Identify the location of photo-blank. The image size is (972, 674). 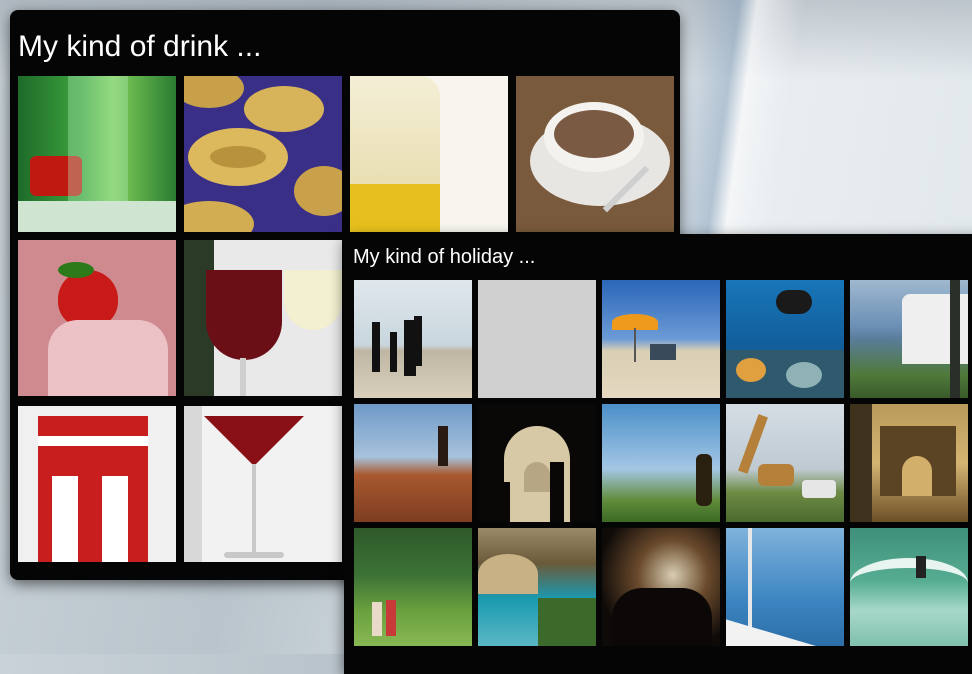
(537, 339).